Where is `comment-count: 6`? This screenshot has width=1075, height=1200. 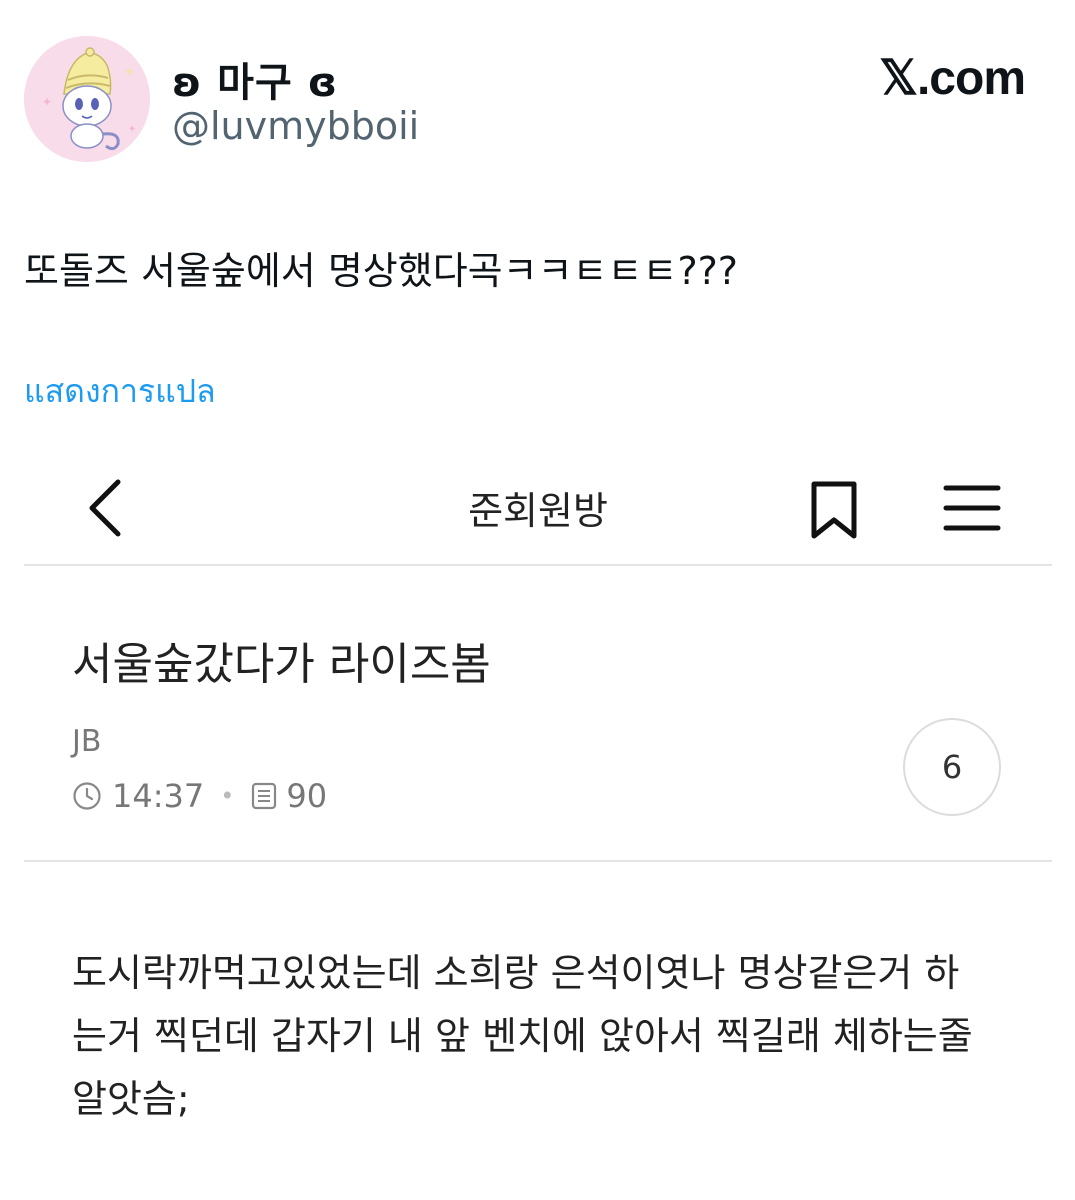 comment-count: 6 is located at coordinates (952, 767).